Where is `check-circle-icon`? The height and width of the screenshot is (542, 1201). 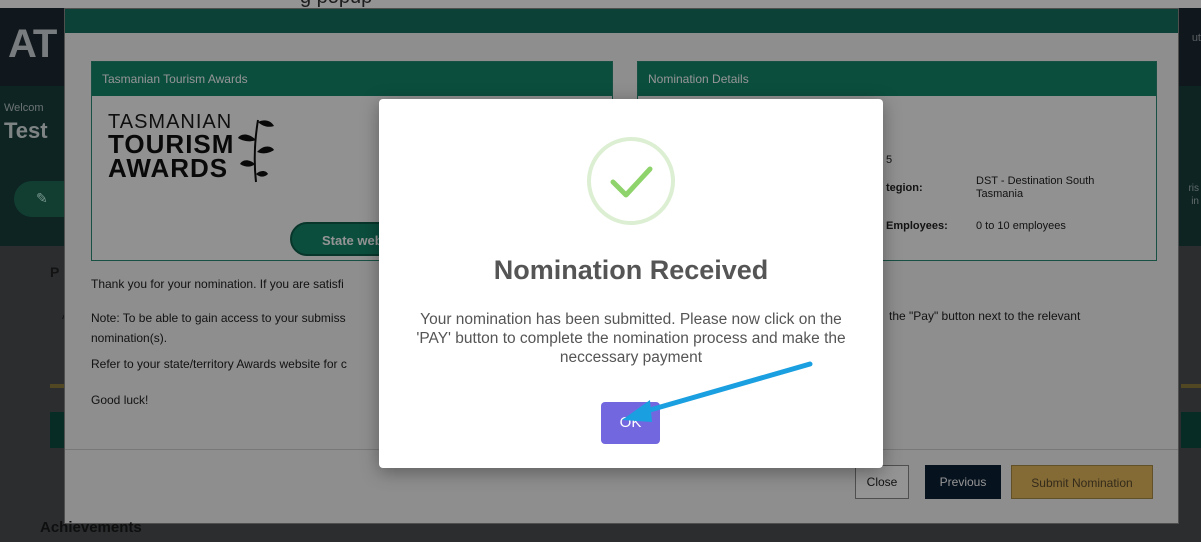 check-circle-icon is located at coordinates (631, 181).